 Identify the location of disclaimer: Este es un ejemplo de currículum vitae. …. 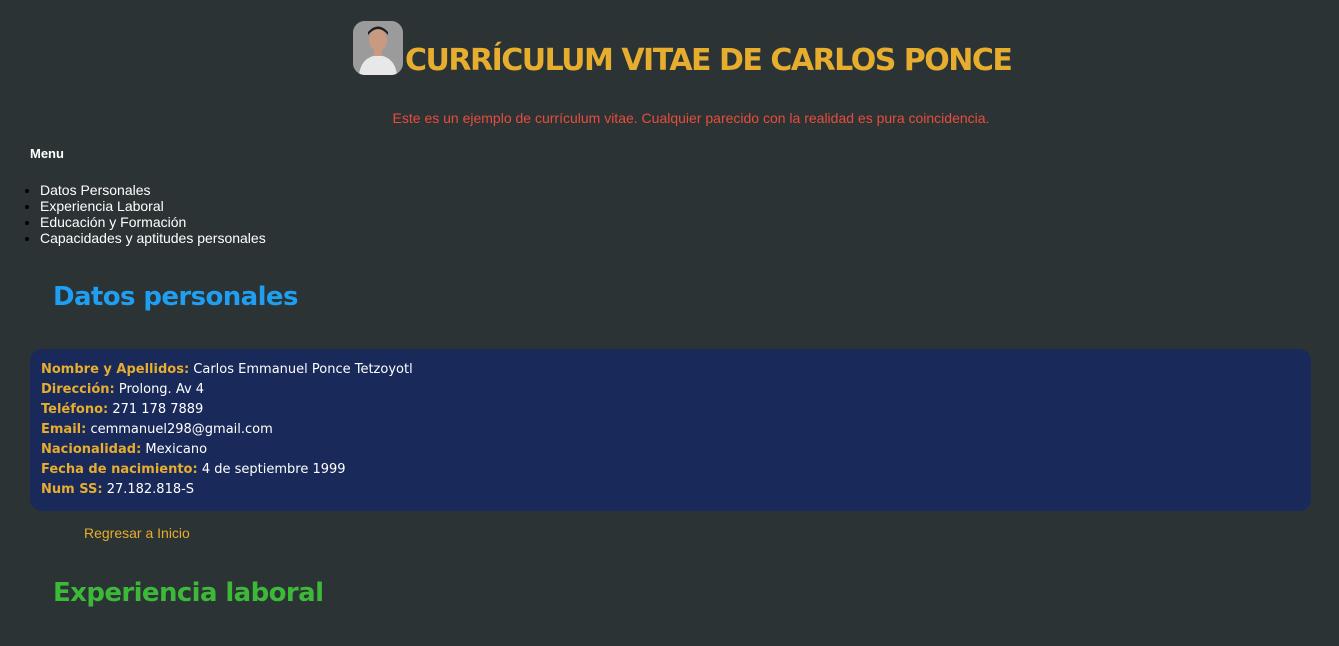
(691, 118).